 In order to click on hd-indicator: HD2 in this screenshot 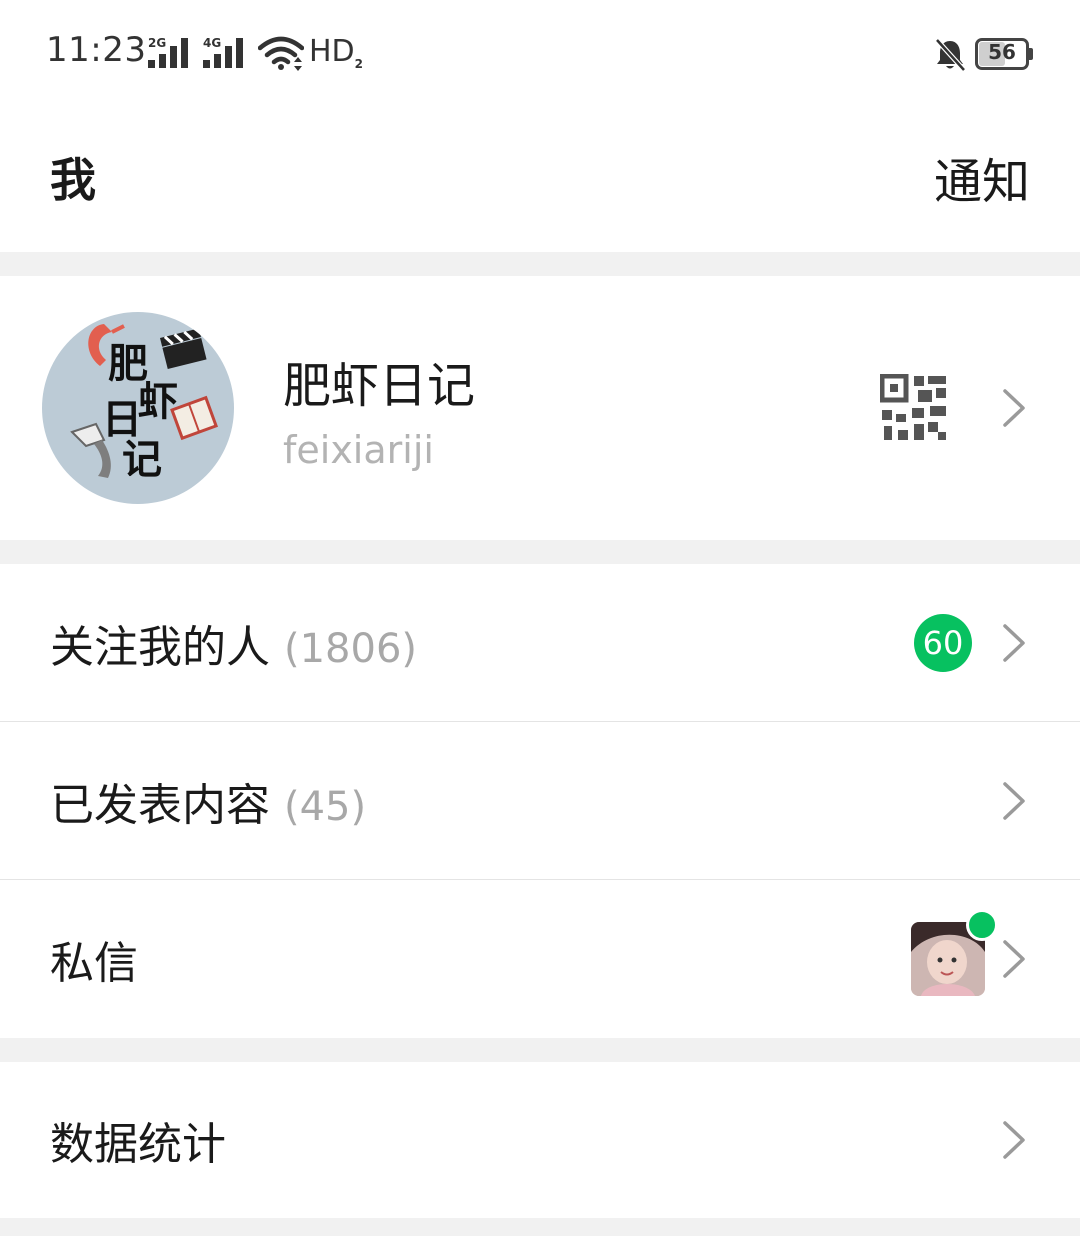, I will do `click(336, 52)`.